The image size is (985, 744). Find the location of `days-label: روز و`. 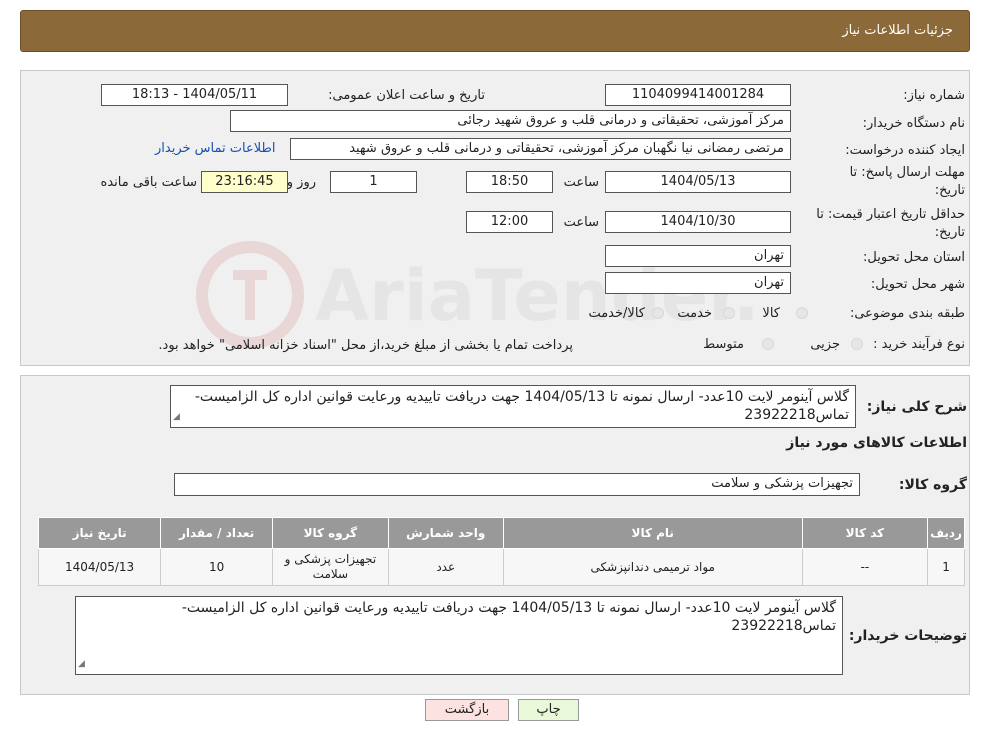

days-label: روز و is located at coordinates (301, 182).